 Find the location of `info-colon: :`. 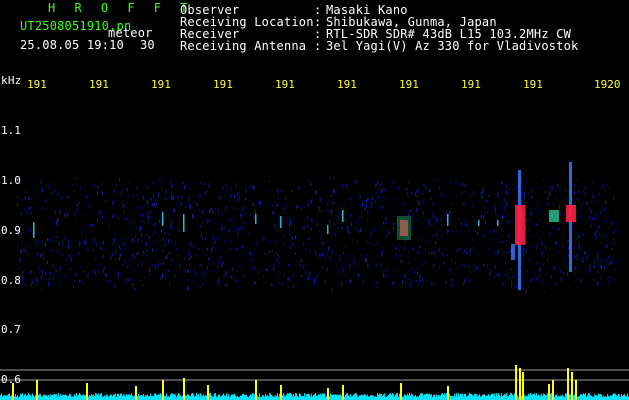

info-colon: : is located at coordinates (318, 46).